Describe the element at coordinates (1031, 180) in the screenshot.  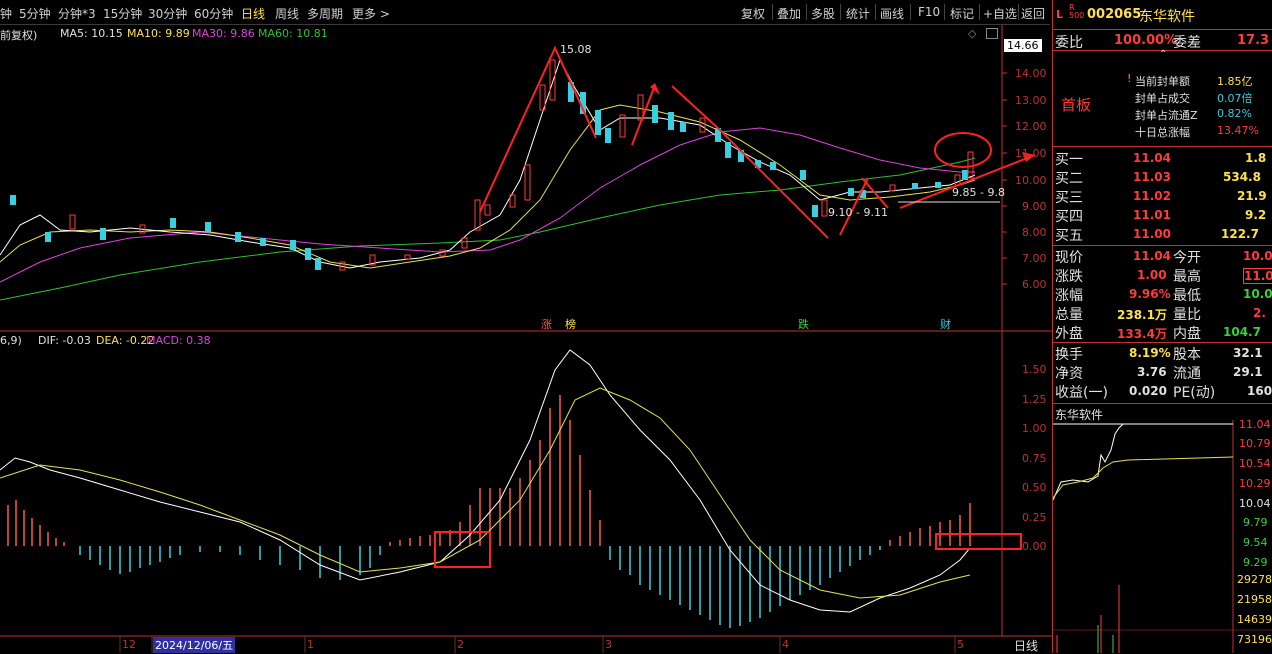
I see `price-tick: 10.00` at that location.